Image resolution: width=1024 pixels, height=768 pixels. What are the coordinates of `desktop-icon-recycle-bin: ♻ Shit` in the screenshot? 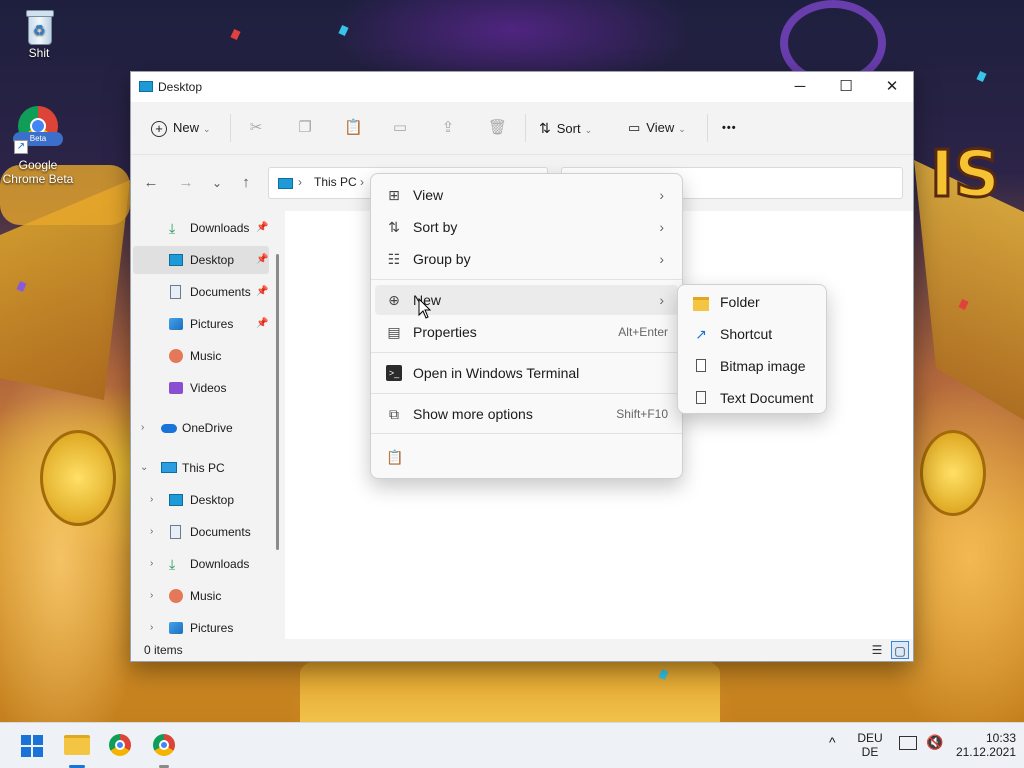 It's located at (39, 30).